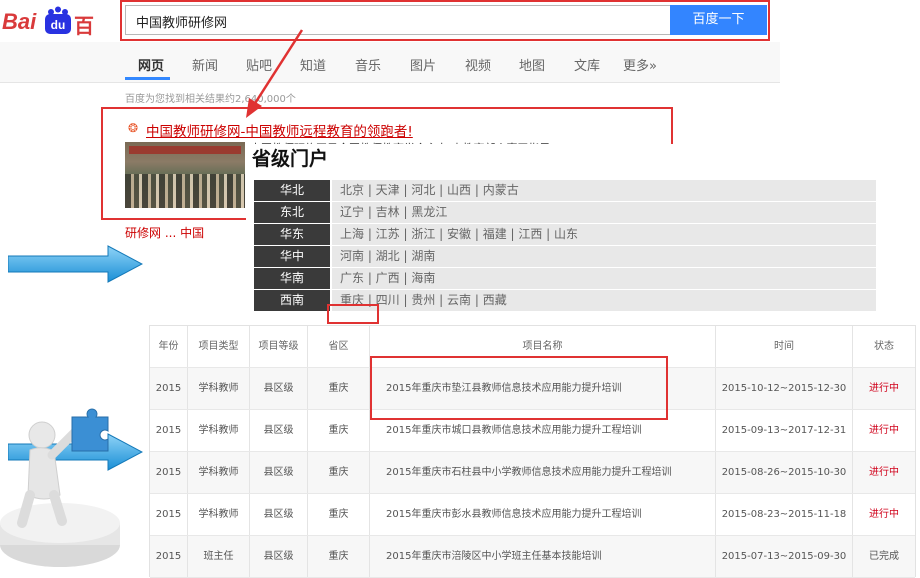  What do you see at coordinates (519, 388) in the screenshot?
I see `project-highlight-box` at bounding box center [519, 388].